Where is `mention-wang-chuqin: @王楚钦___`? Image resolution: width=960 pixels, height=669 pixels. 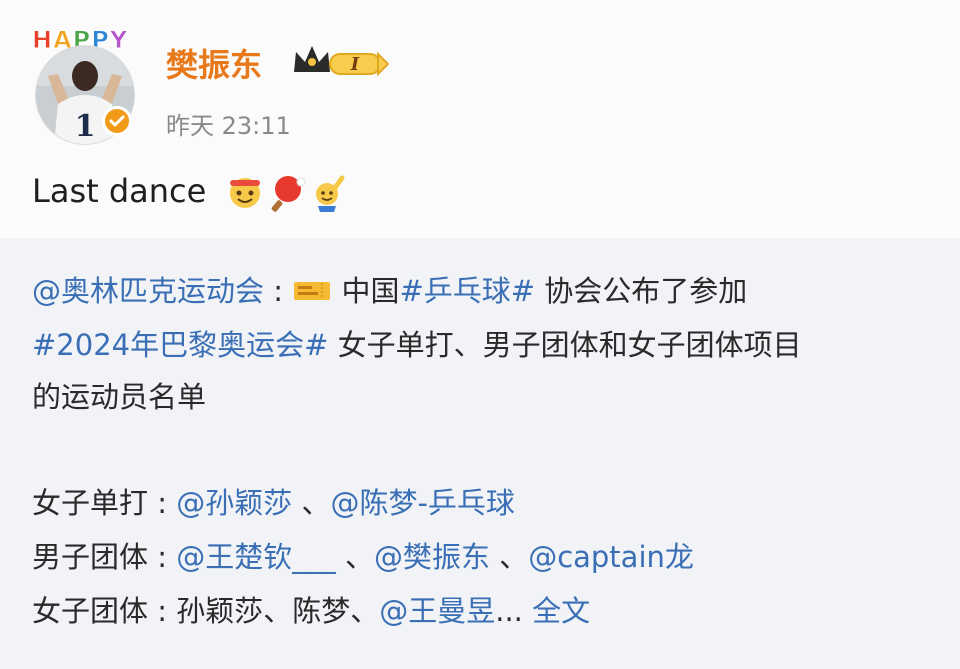 mention-wang-chuqin: @王楚钦___ is located at coordinates (256, 557).